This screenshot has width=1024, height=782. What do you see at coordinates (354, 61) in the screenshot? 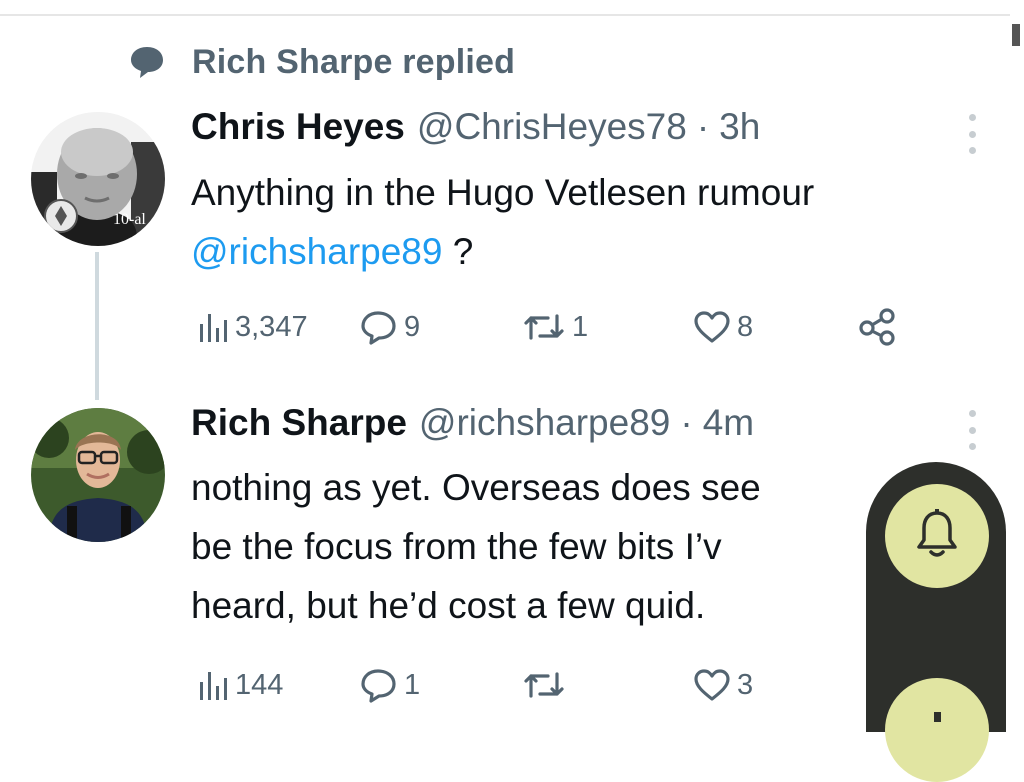
I see `social-context-label: Rich Sharpe replied` at bounding box center [354, 61].